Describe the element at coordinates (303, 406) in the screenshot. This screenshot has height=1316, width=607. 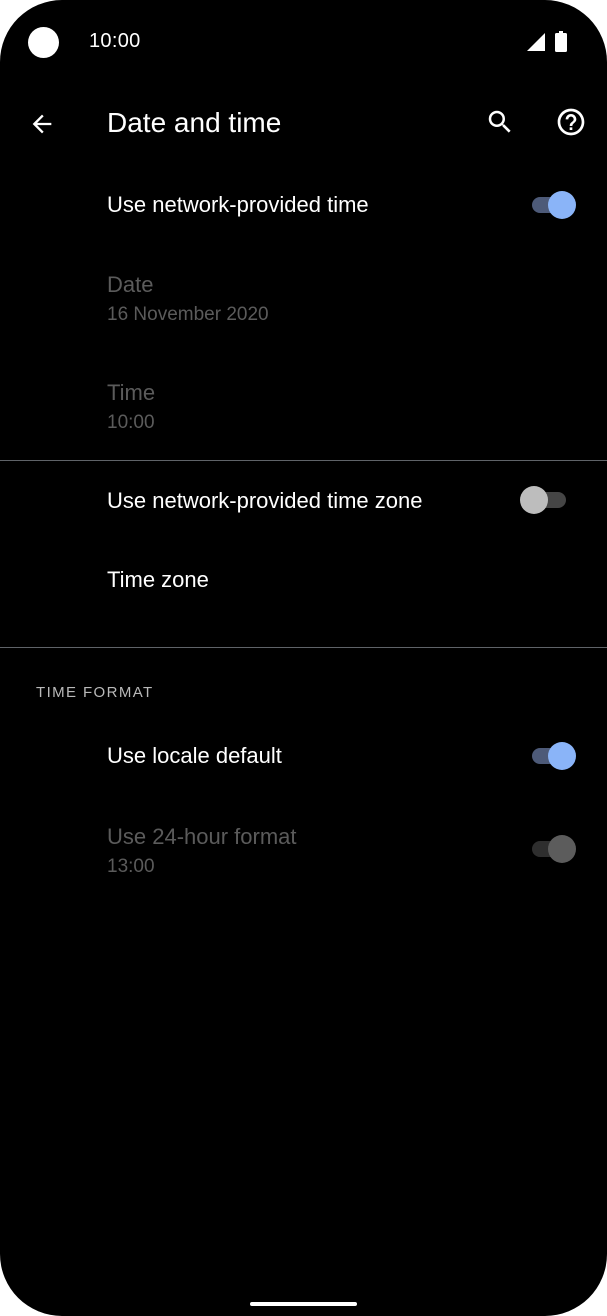
I see `setting-time: Time 10:00` at that location.